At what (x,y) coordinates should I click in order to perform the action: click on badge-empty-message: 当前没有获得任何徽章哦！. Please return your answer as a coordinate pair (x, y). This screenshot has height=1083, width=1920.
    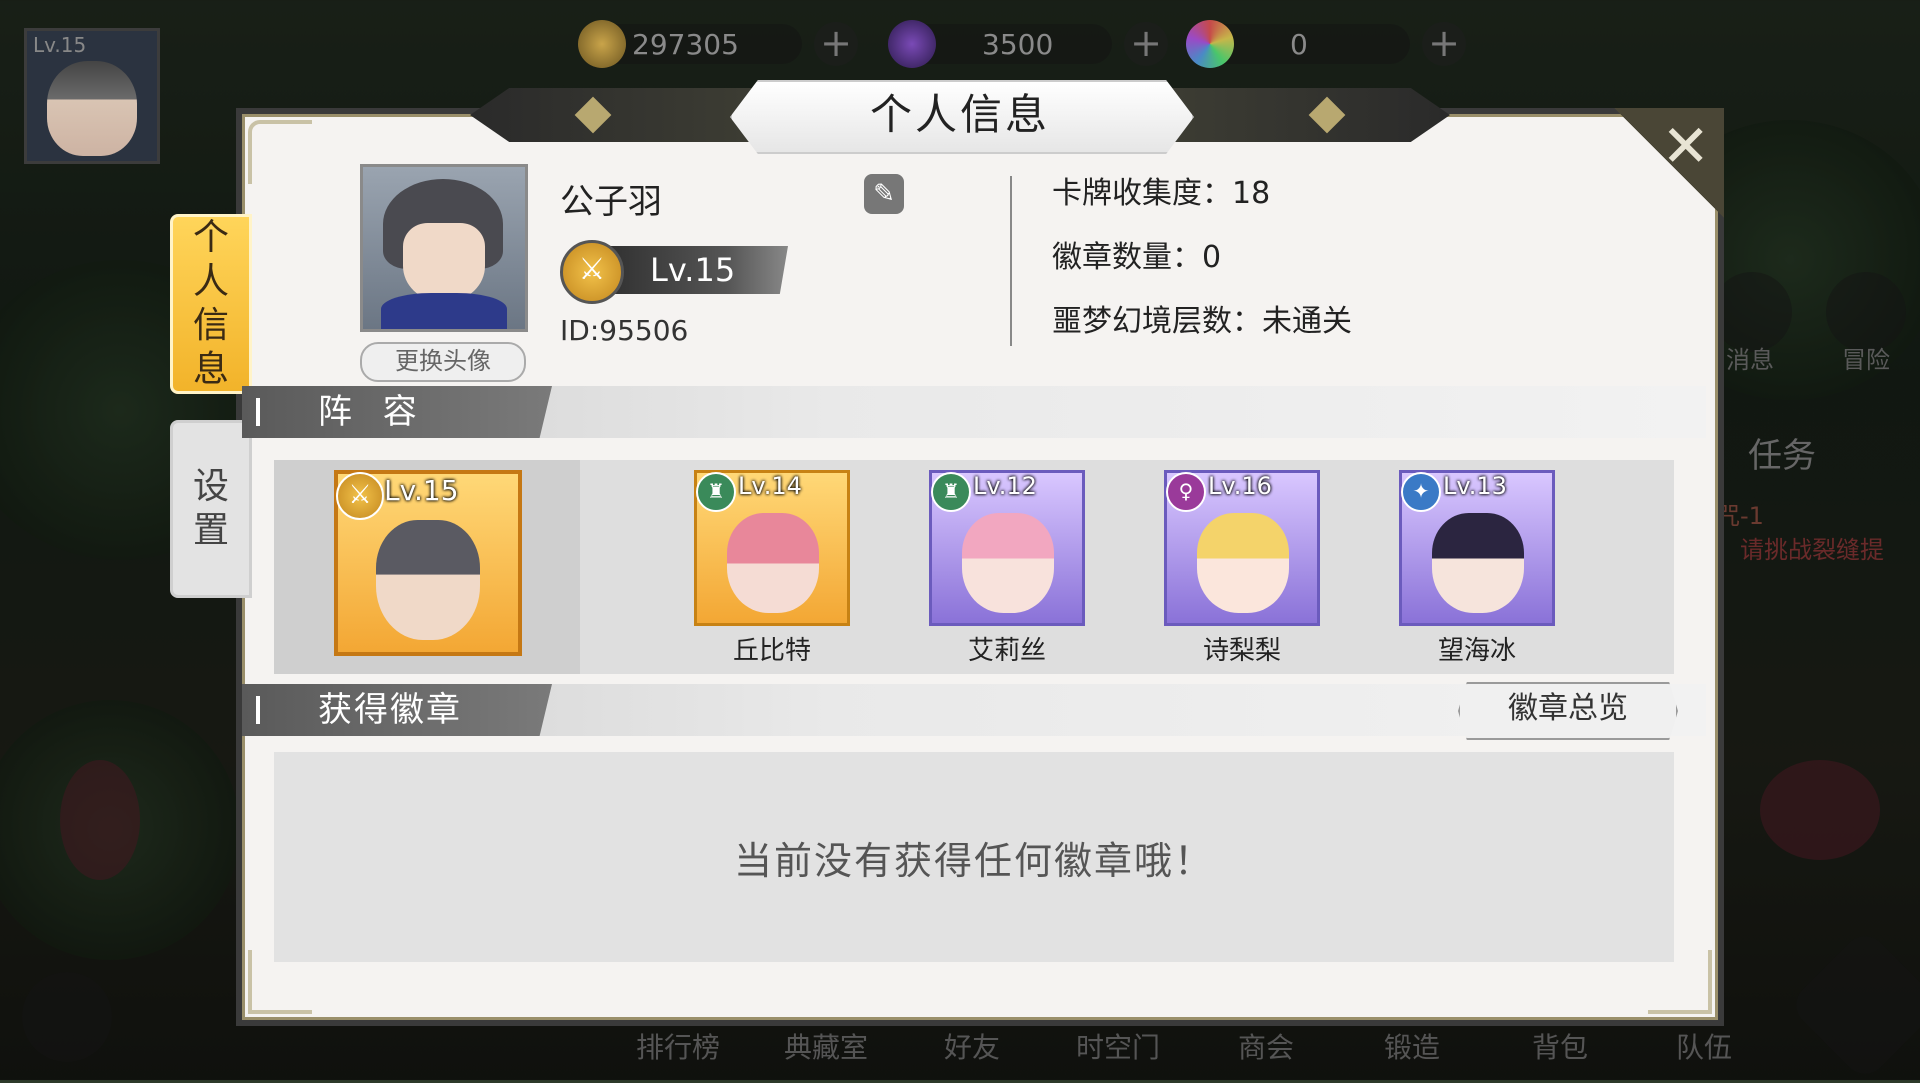
    Looking at the image, I should click on (973, 861).